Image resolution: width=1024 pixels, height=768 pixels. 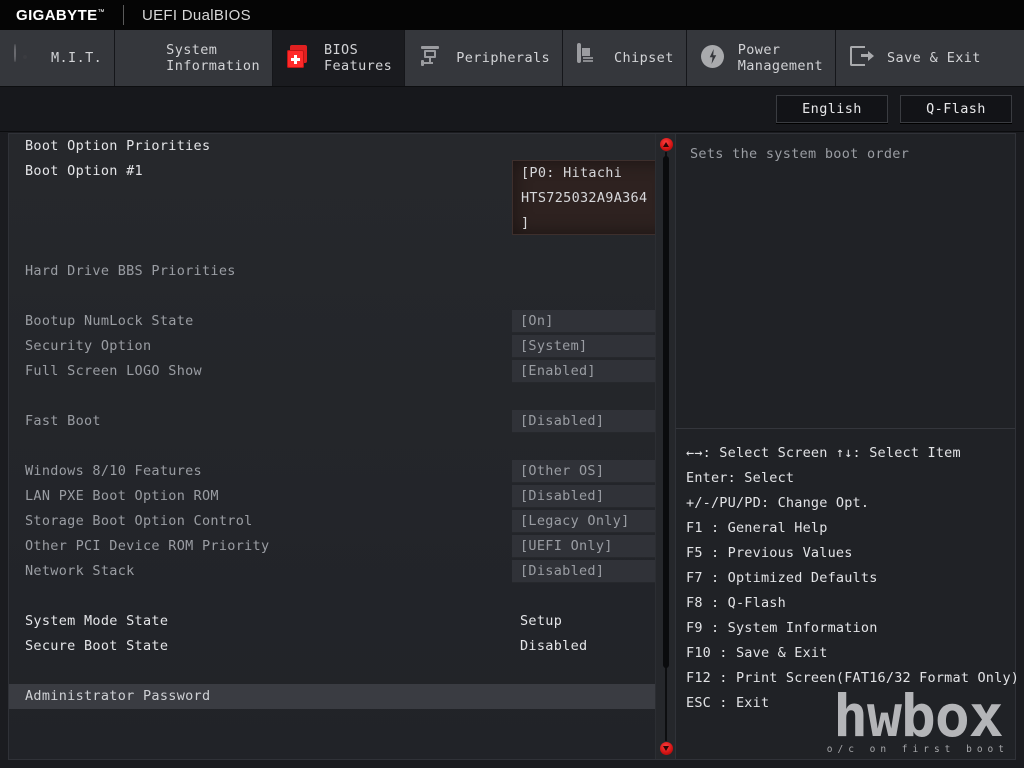 What do you see at coordinates (917, 749) in the screenshot?
I see `watermark-tagline: o/c on first boot` at bounding box center [917, 749].